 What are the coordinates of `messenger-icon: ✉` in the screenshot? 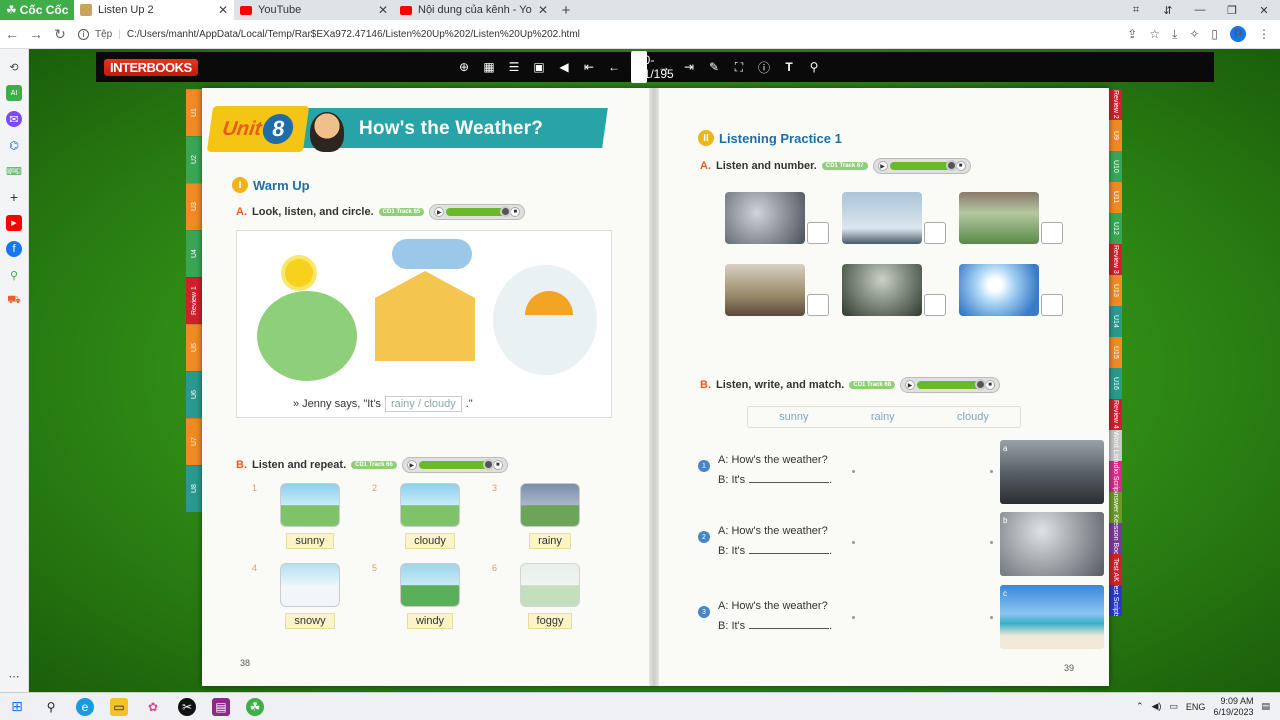 It's located at (14, 119).